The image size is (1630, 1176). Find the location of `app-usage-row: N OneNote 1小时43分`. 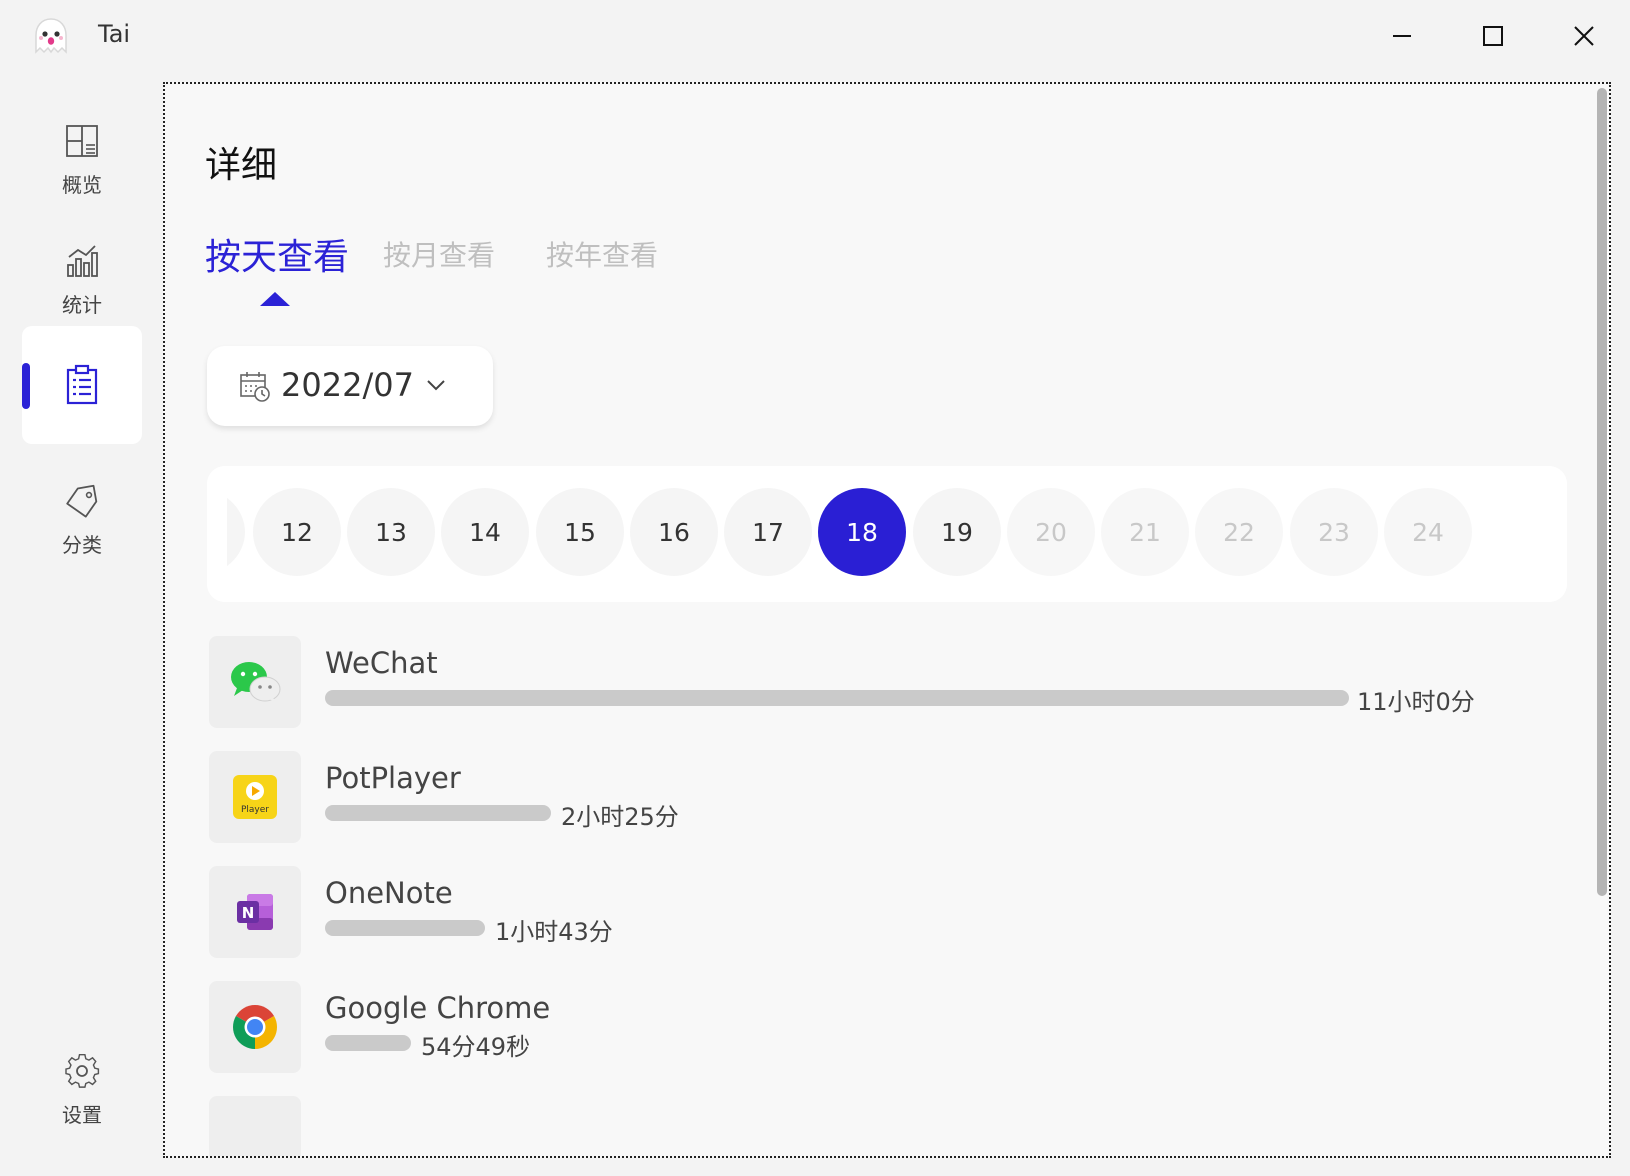

app-usage-row: N OneNote 1小时43分 is located at coordinates (884, 912).